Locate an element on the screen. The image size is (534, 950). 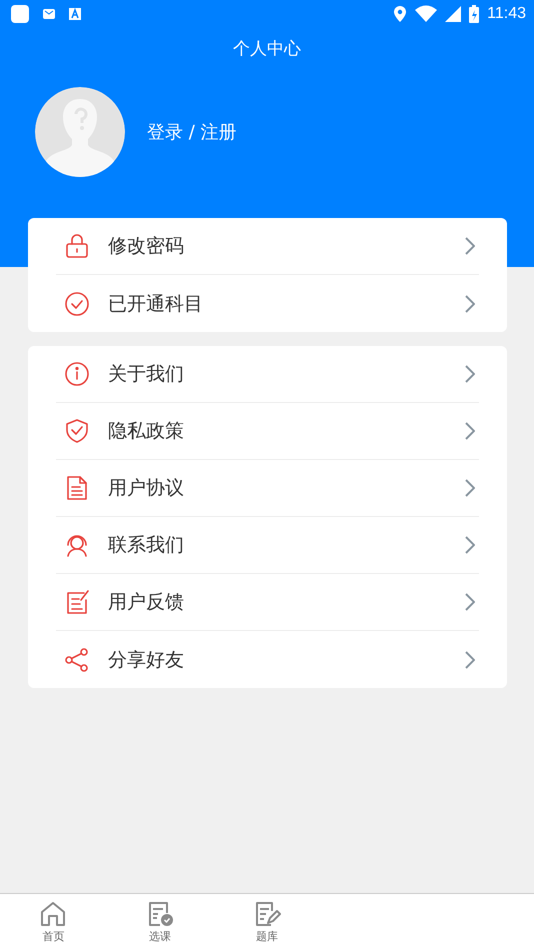
wifi-icon is located at coordinates (426, 14).